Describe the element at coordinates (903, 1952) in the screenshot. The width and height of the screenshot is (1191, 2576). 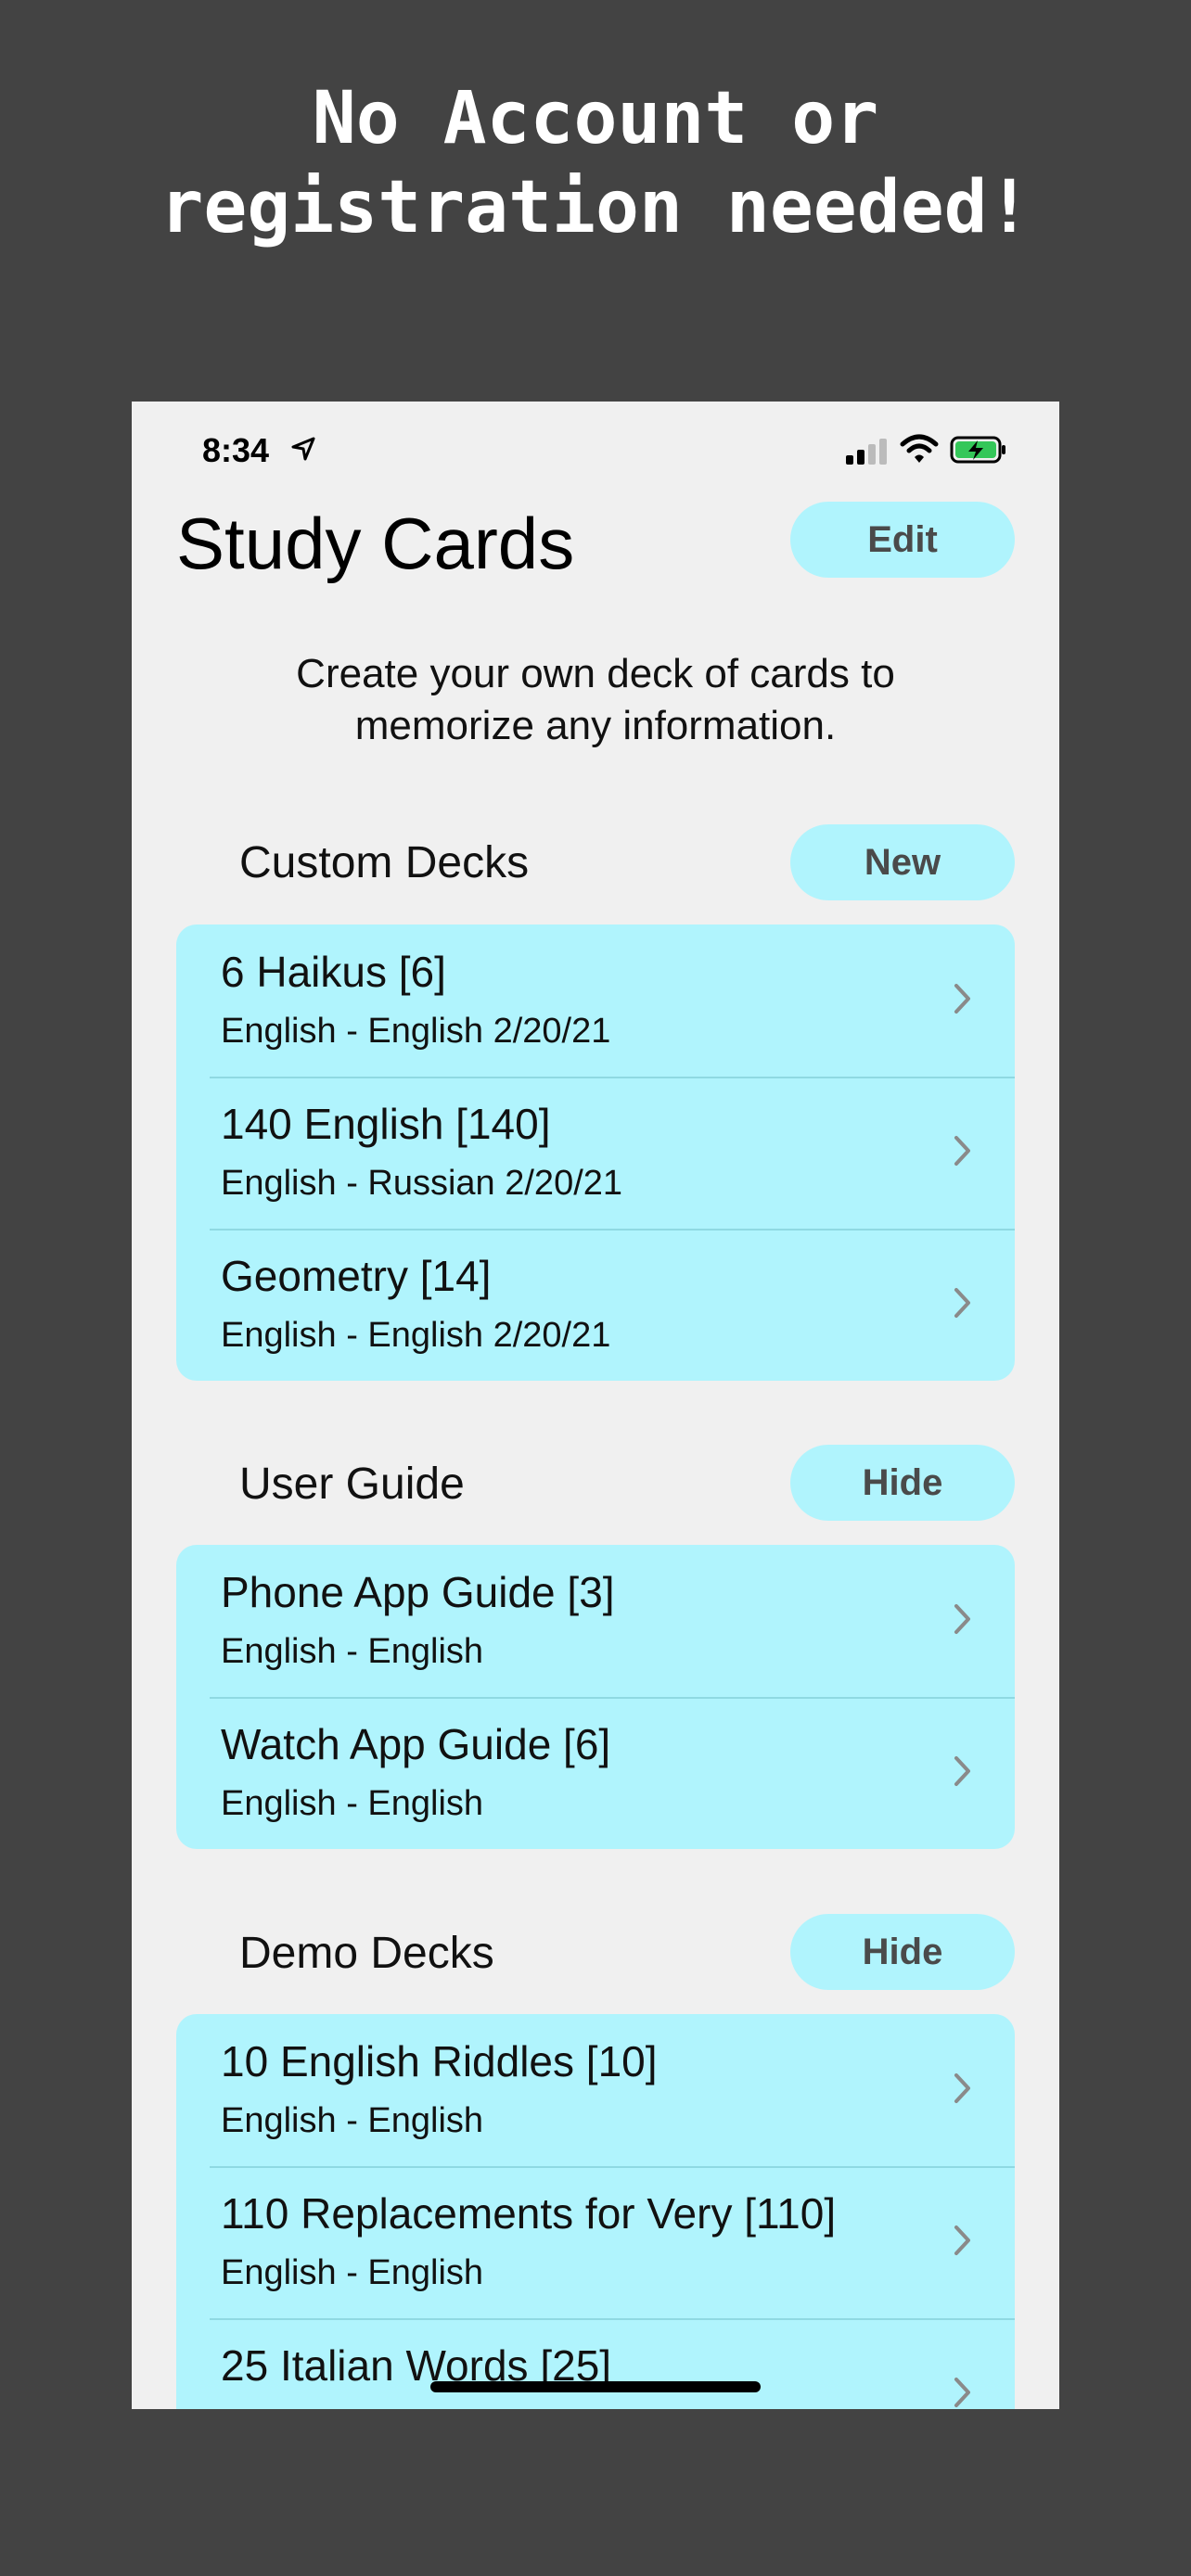
I see `hide-demo-decks-button: Hide` at that location.